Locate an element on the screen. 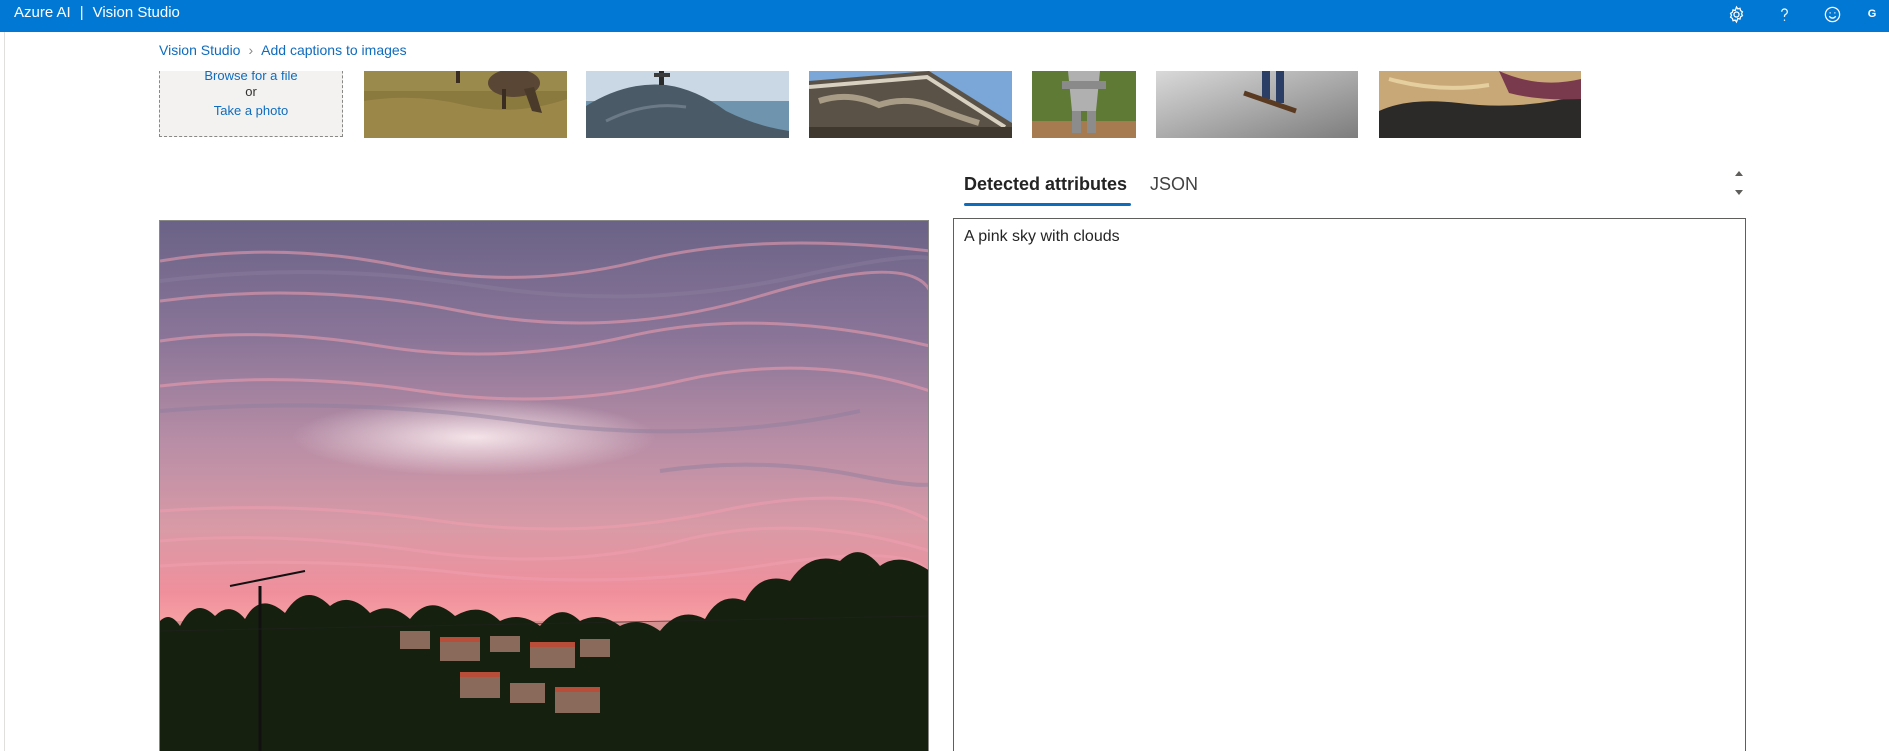 The image size is (1889, 751). app-title: Azure AI | Vision Studio is located at coordinates (97, 13).